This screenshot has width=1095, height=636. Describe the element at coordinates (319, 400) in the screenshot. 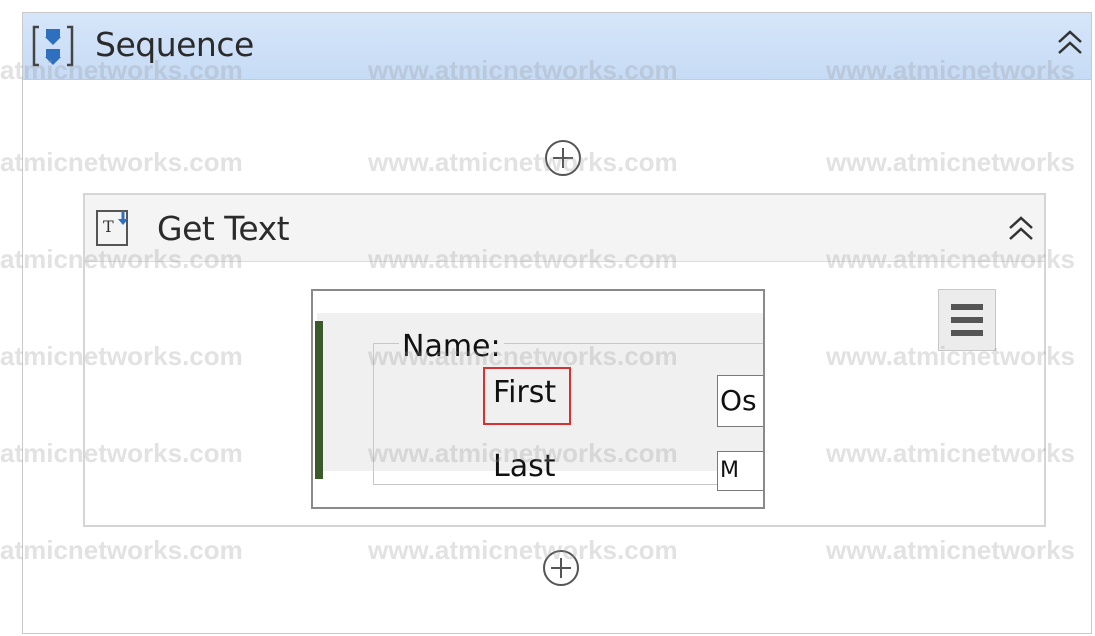

I see `preview-edge-bar` at that location.